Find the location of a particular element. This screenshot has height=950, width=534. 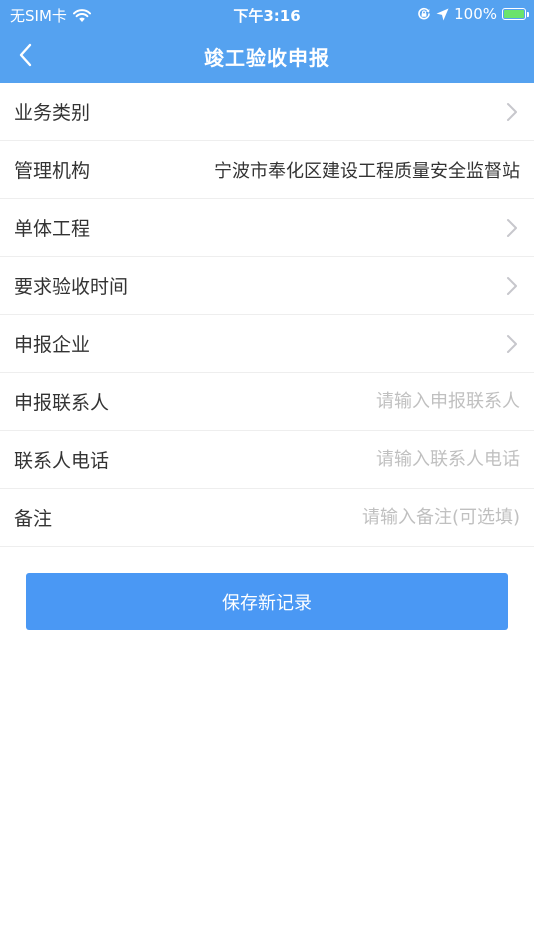

save-record-button: 保存新记录 is located at coordinates (267, 601).